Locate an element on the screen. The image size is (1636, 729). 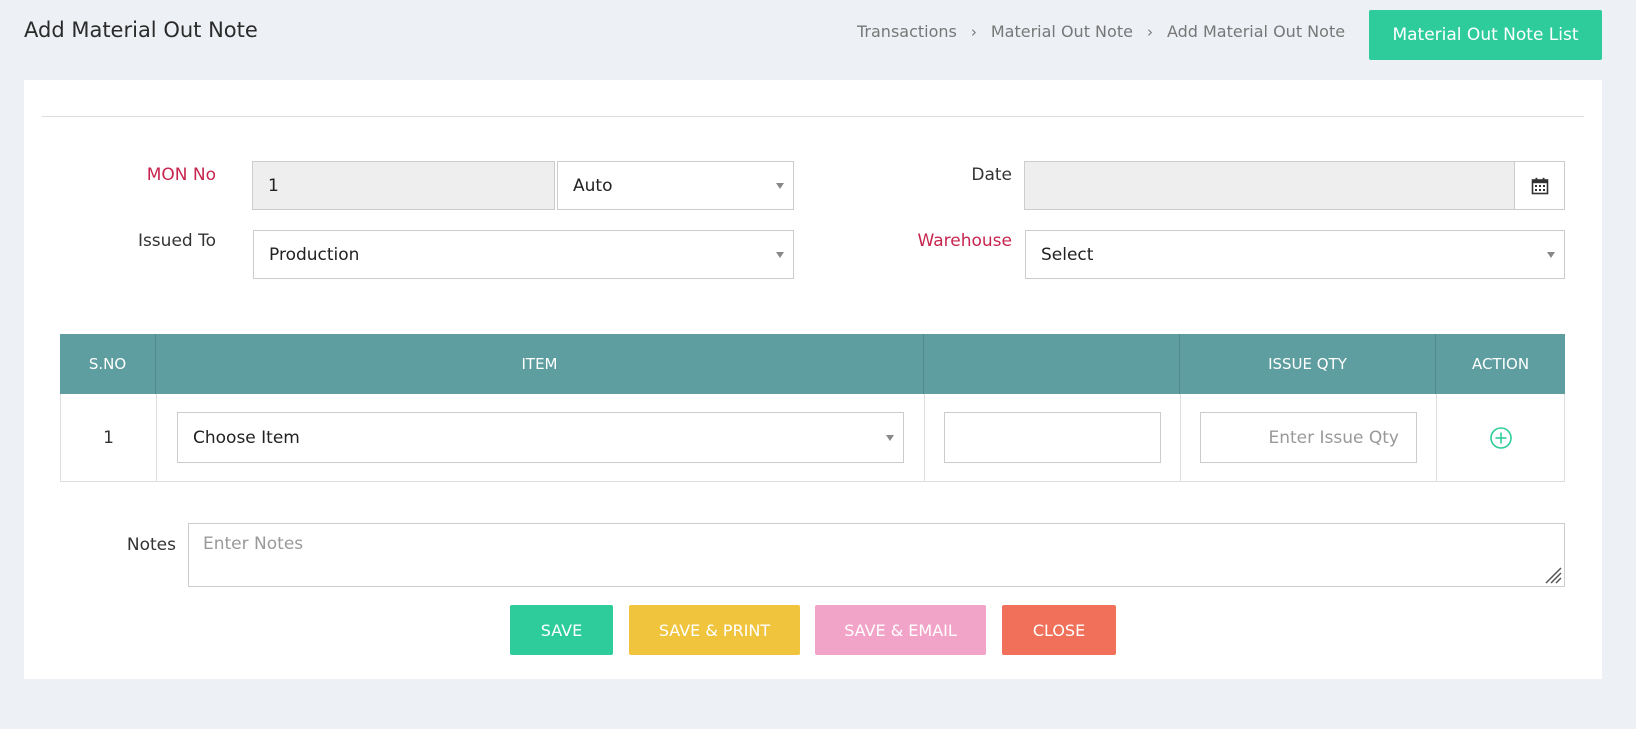
warehouse-value: Select is located at coordinates (1067, 254).